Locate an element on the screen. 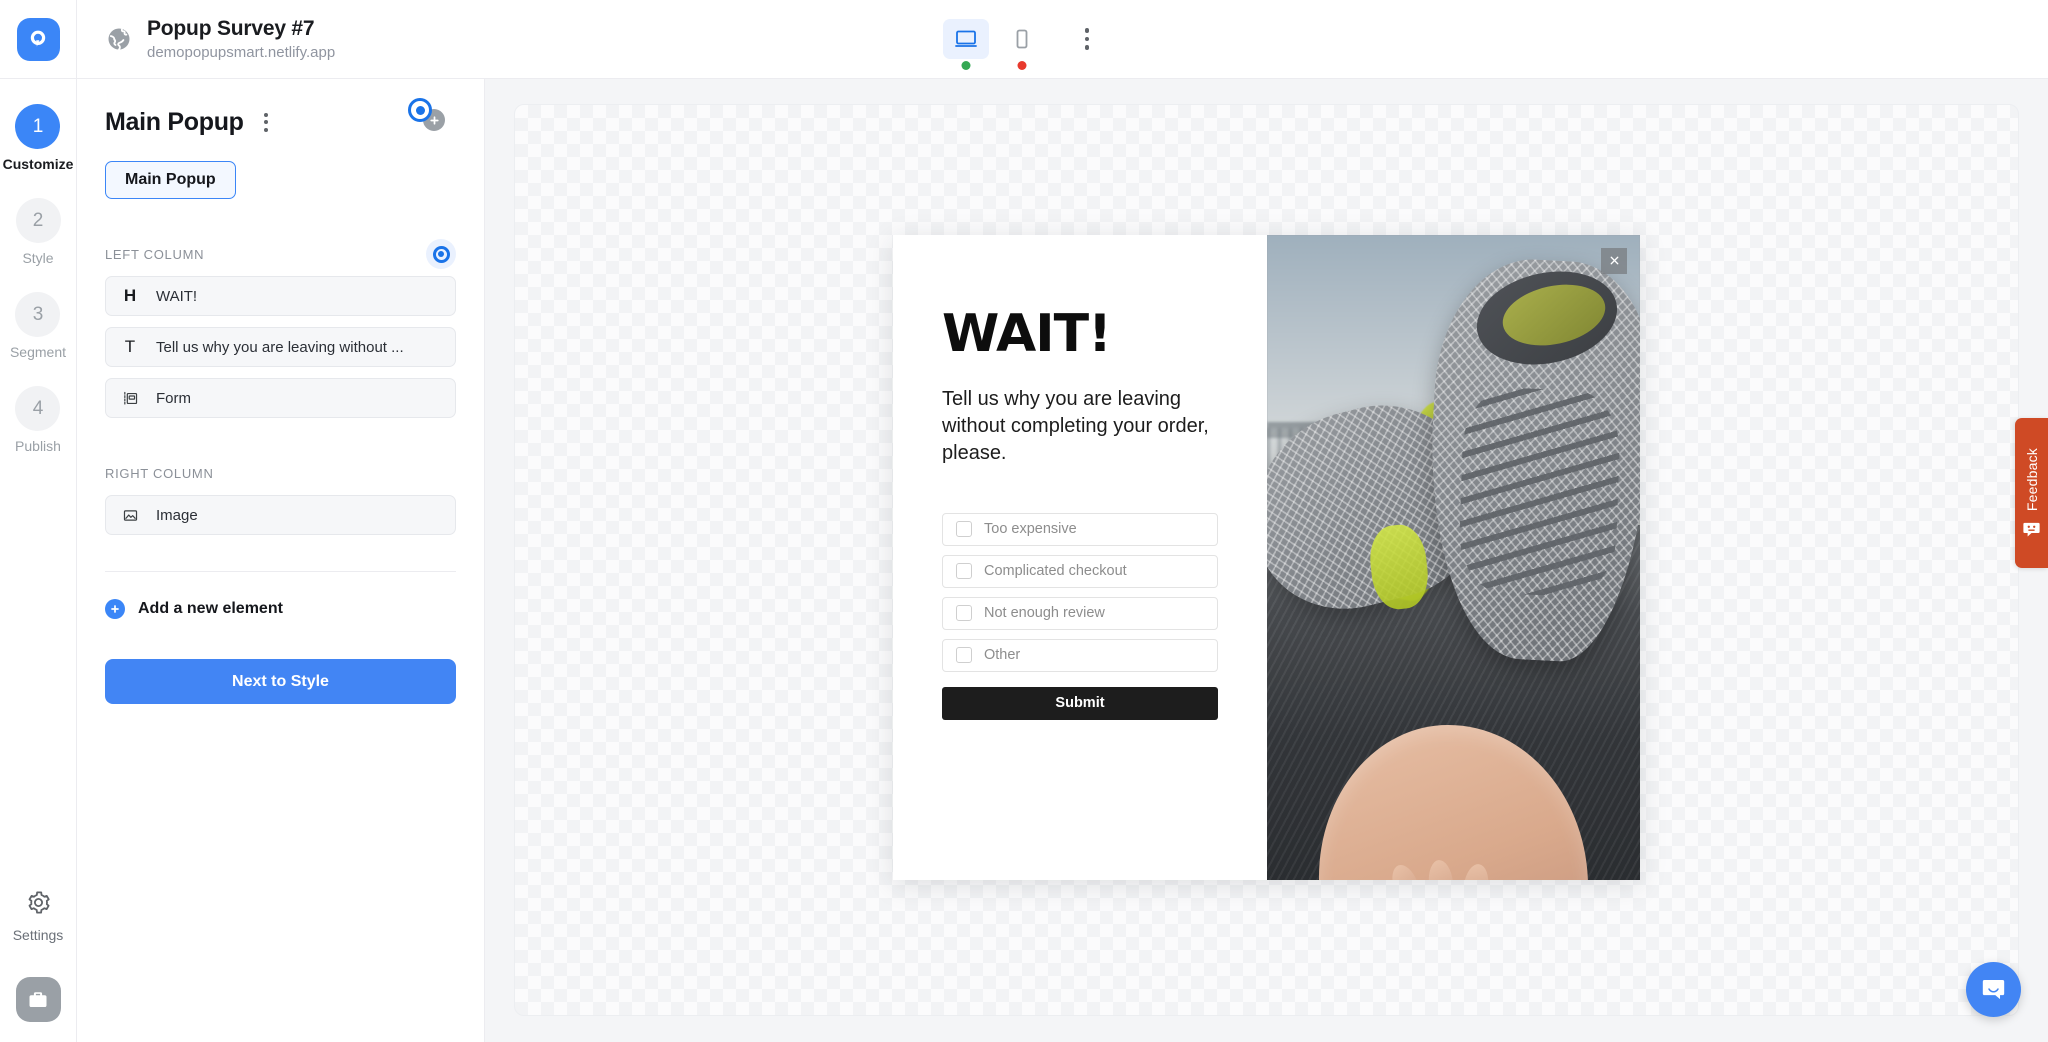 This screenshot has width=2048, height=1042. photo-shoe-laces is located at coordinates (1539, 492).